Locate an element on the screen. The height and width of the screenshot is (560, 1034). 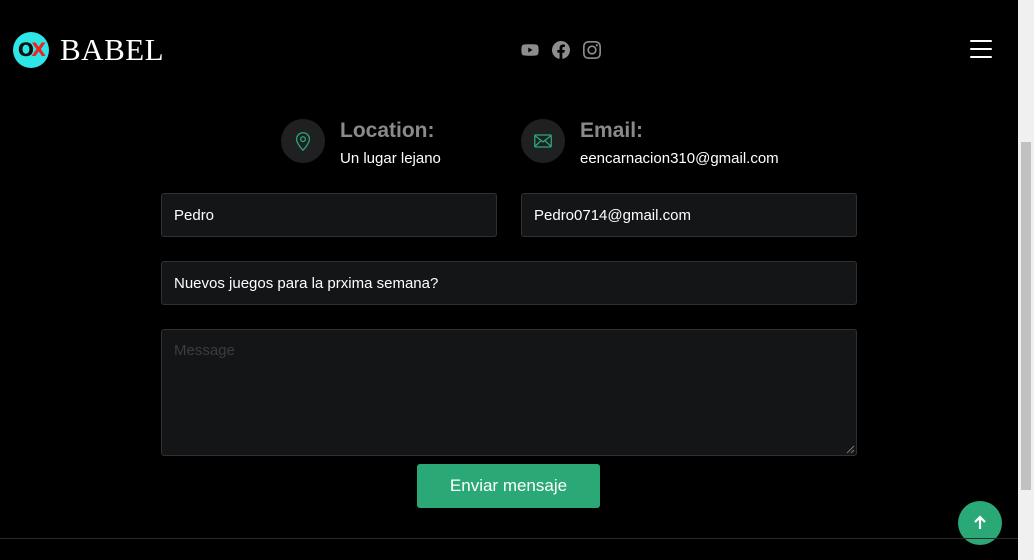
logo-badge: OX is located at coordinates (31, 50).